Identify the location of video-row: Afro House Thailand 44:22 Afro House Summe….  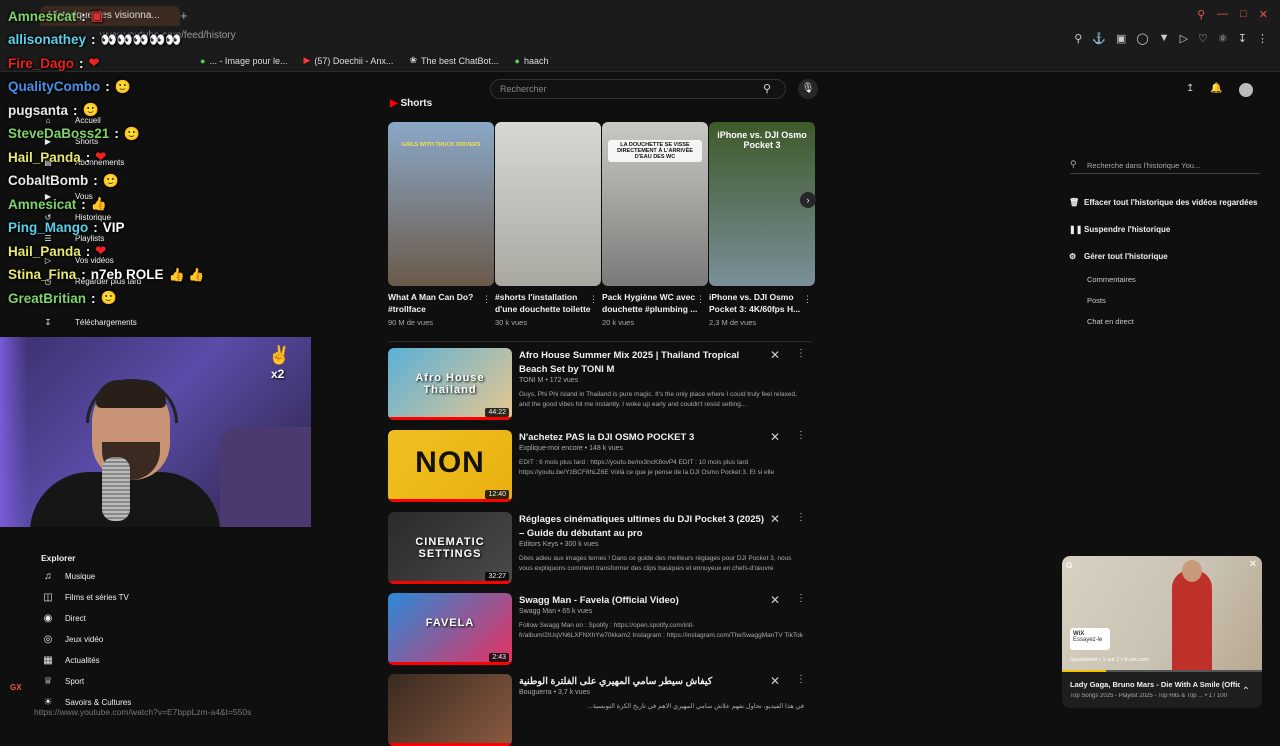
(603, 384).